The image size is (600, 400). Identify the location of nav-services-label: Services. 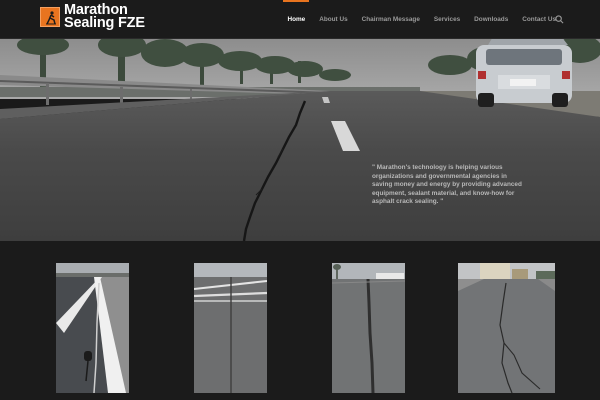
(447, 19).